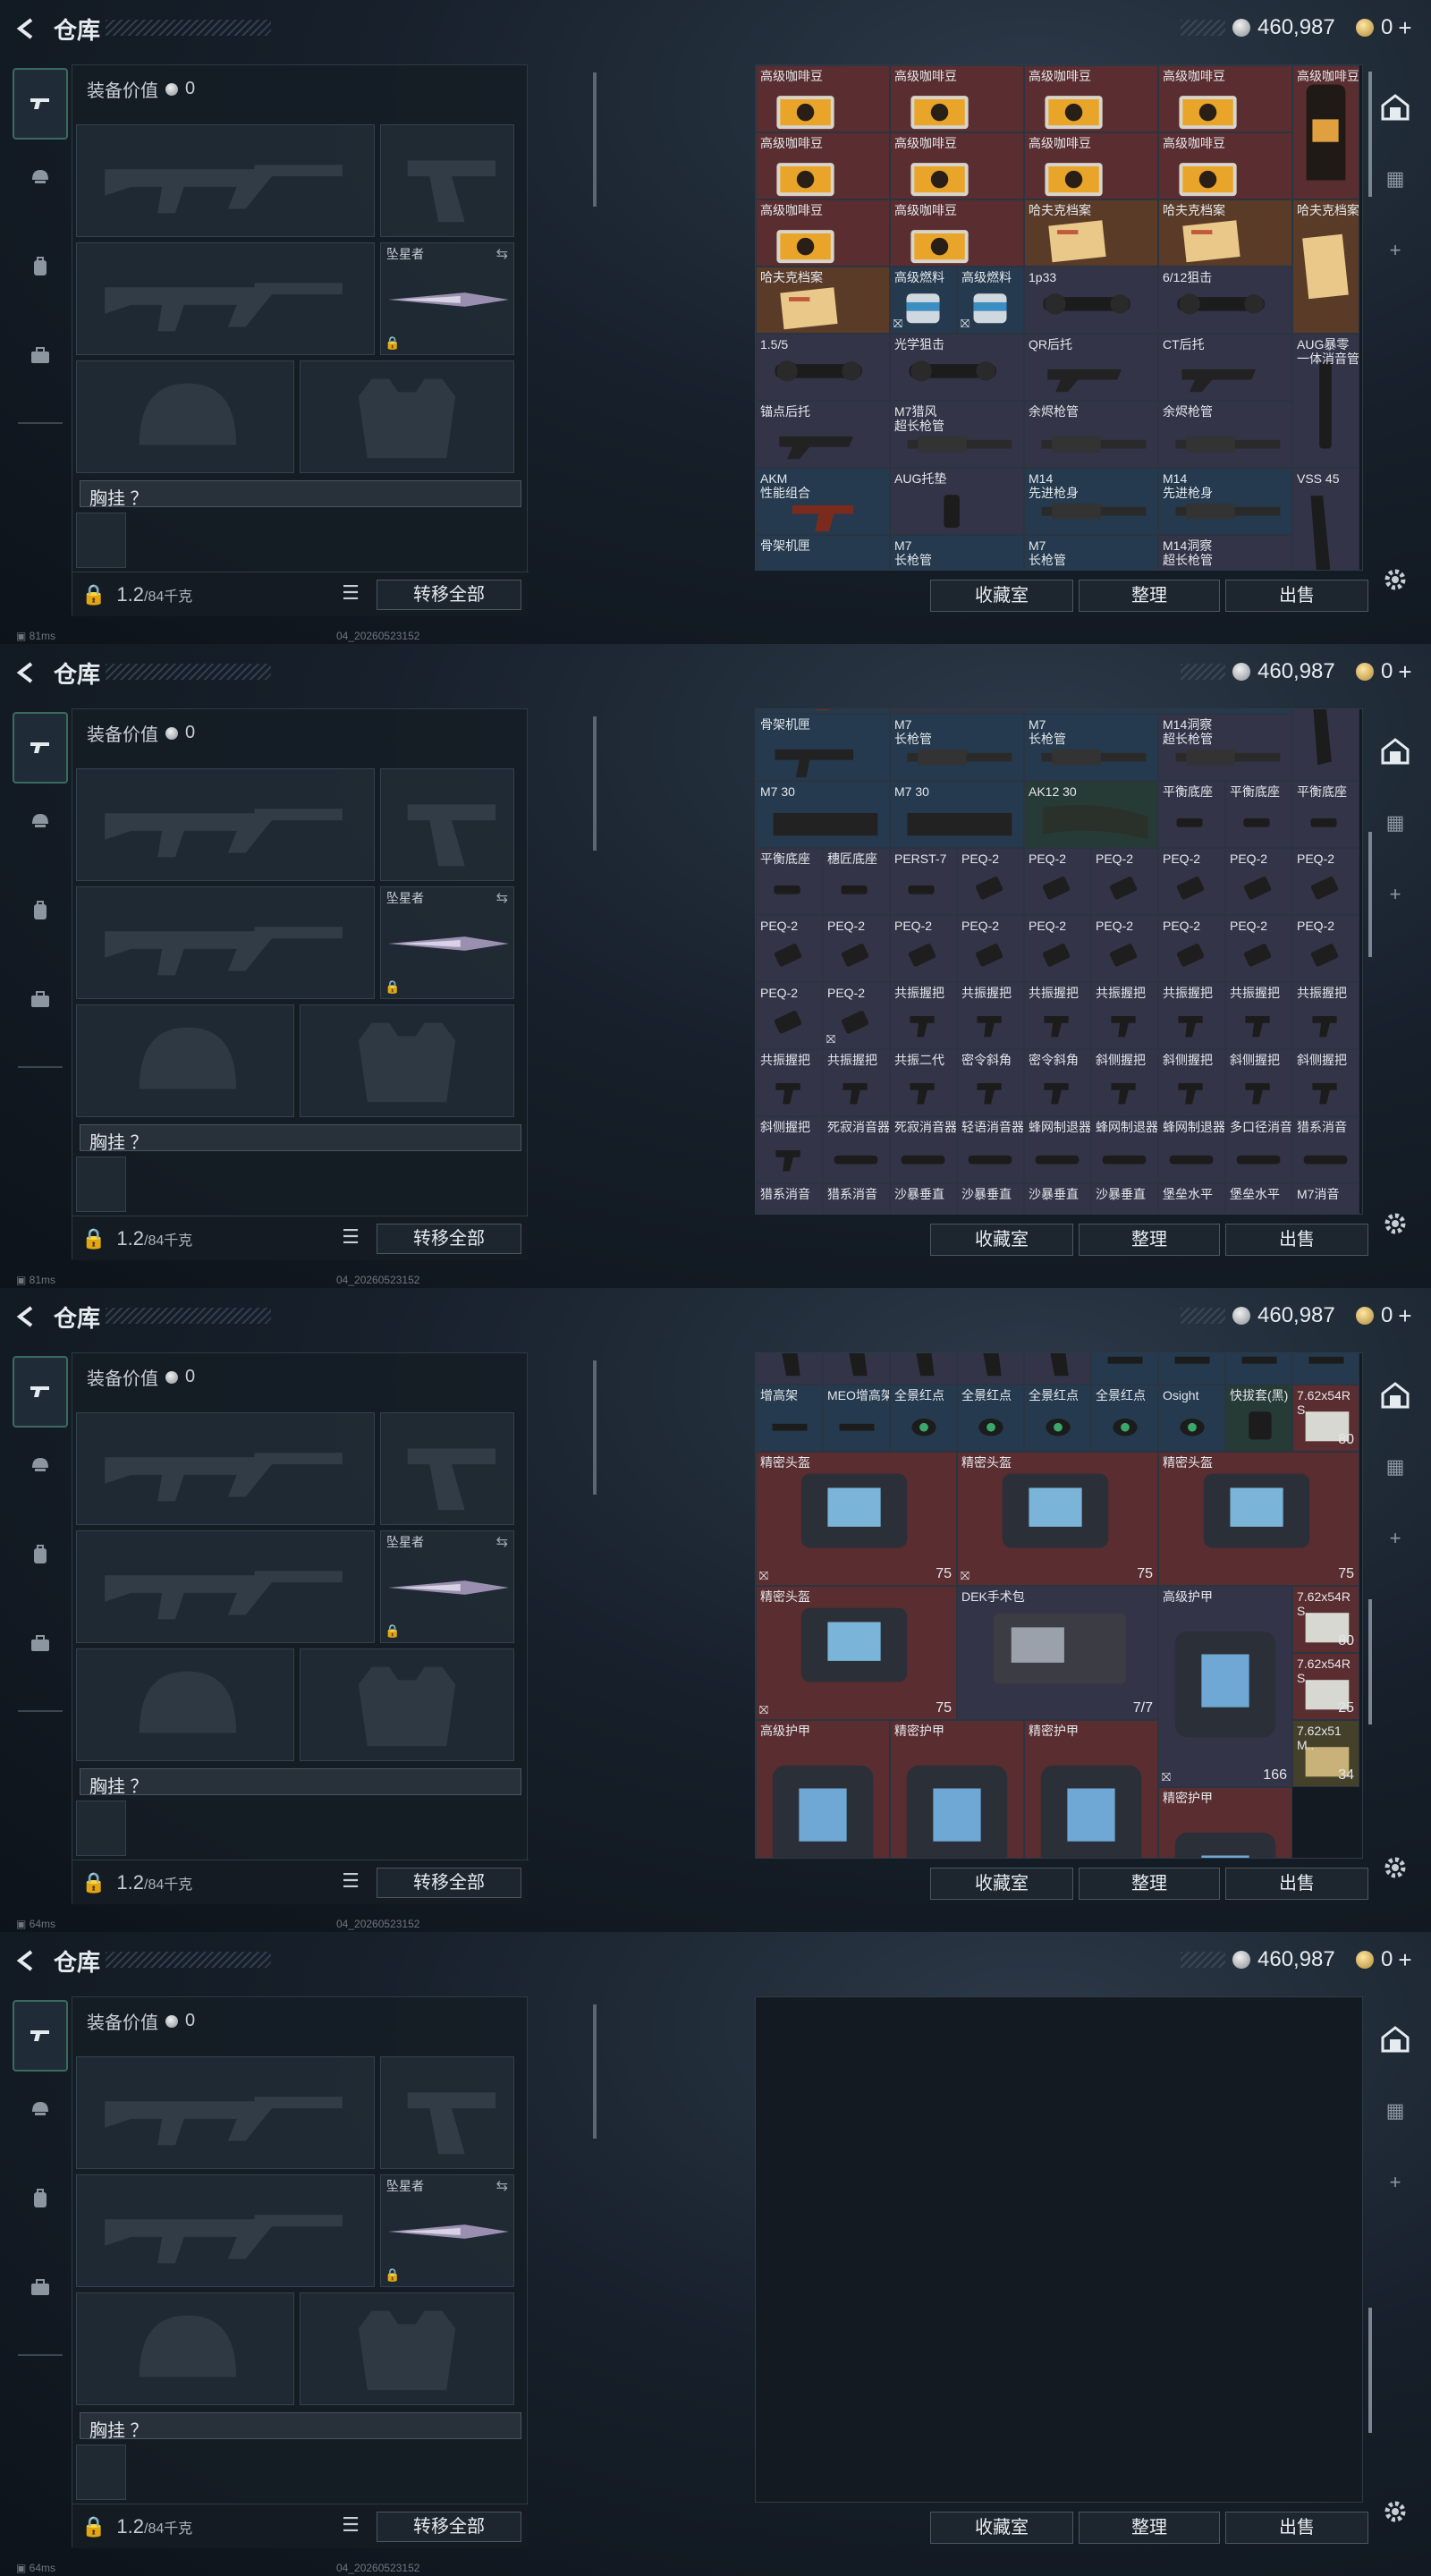  What do you see at coordinates (1404, 672) in the screenshot?
I see `add-gold-button: +` at bounding box center [1404, 672].